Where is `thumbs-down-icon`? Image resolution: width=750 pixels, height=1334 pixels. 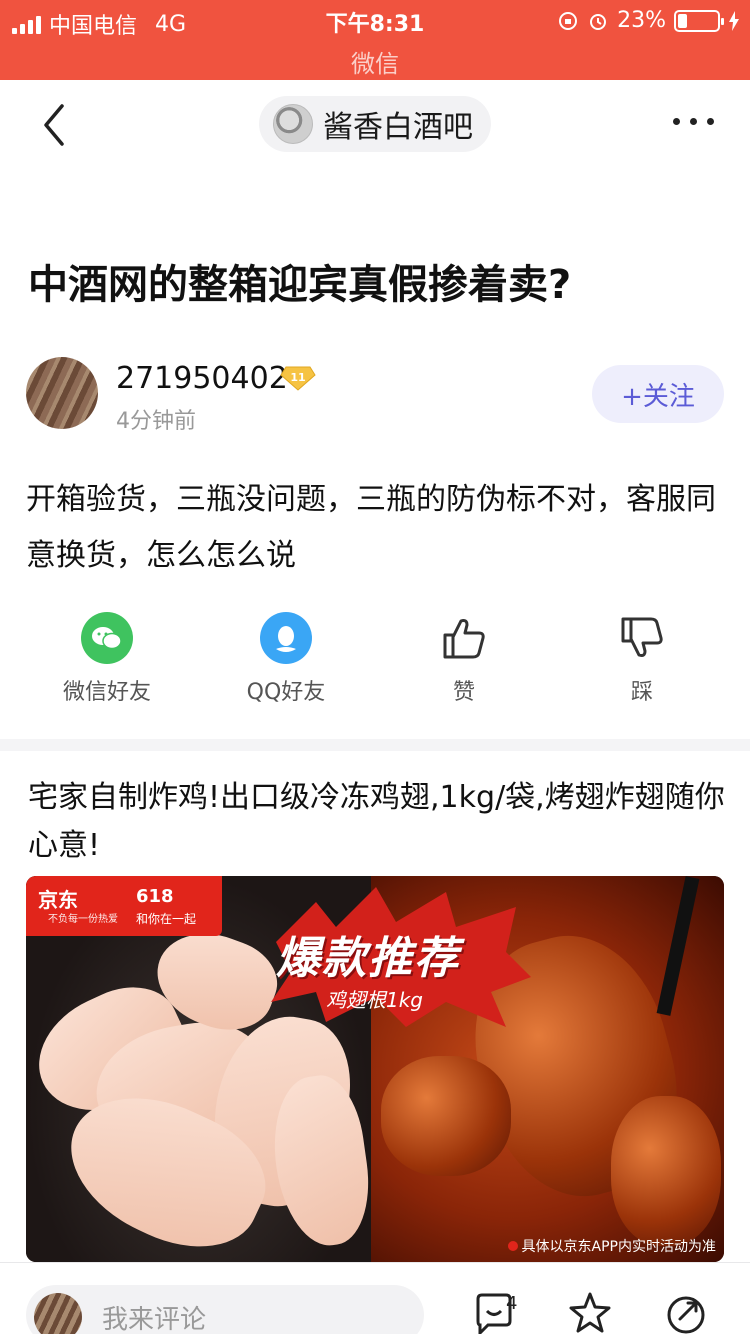 thumbs-down-icon is located at coordinates (642, 638).